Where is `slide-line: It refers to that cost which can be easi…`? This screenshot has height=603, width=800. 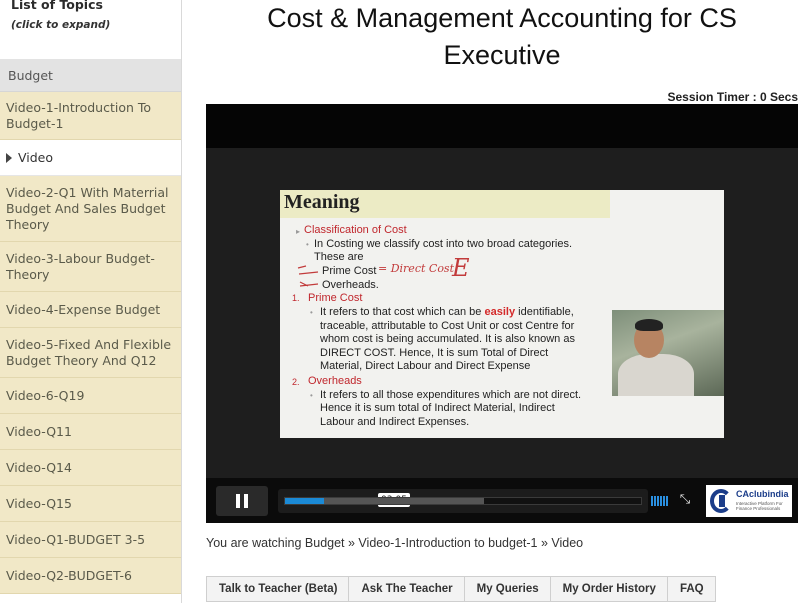 slide-line: It refers to that cost which can be easi… is located at coordinates (447, 313).